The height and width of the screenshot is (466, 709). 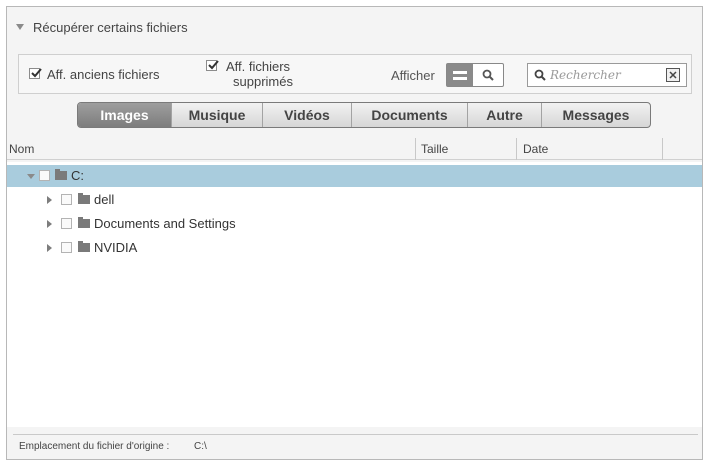 What do you see at coordinates (20, 27) in the screenshot?
I see `collapse-triangle-icon` at bounding box center [20, 27].